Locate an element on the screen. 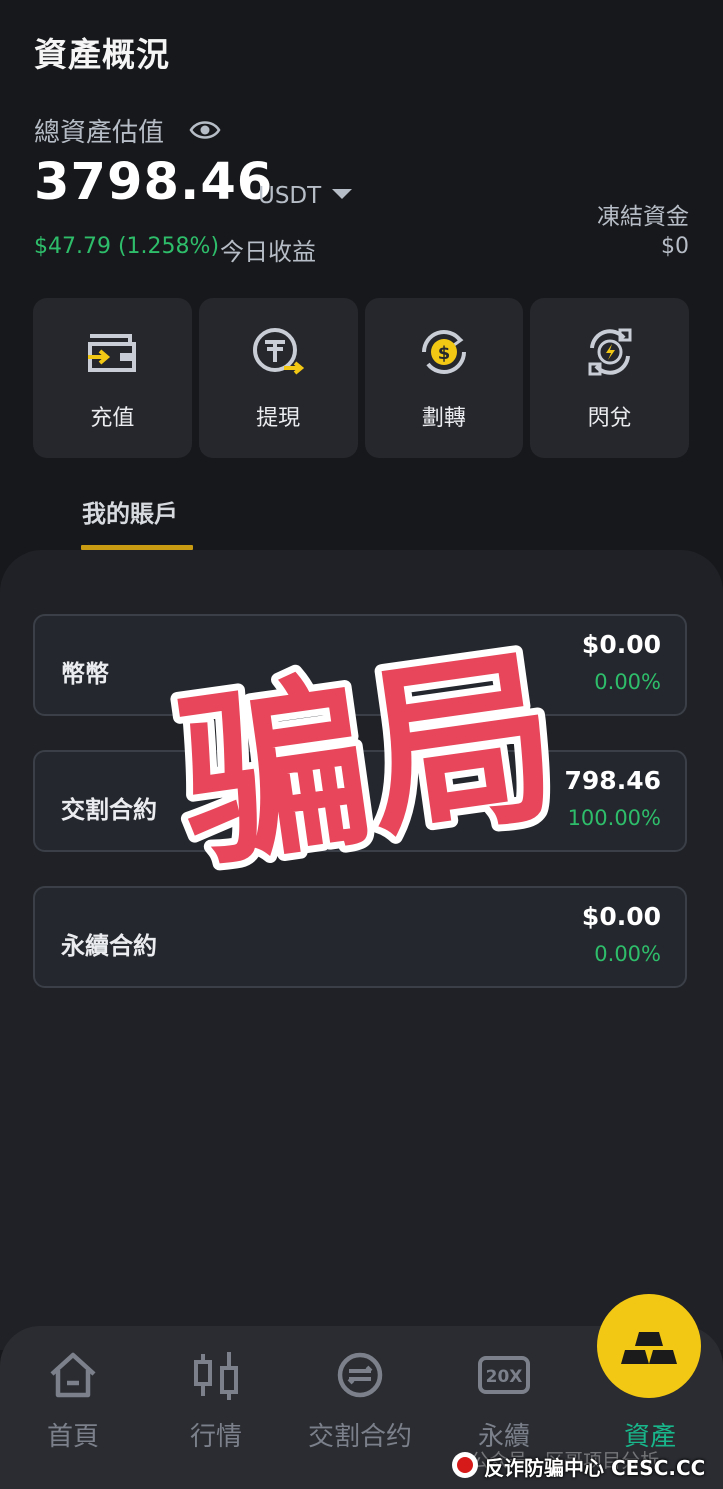 The image size is (723, 1489). transfer-dollar-icon: $ is located at coordinates (443, 352).